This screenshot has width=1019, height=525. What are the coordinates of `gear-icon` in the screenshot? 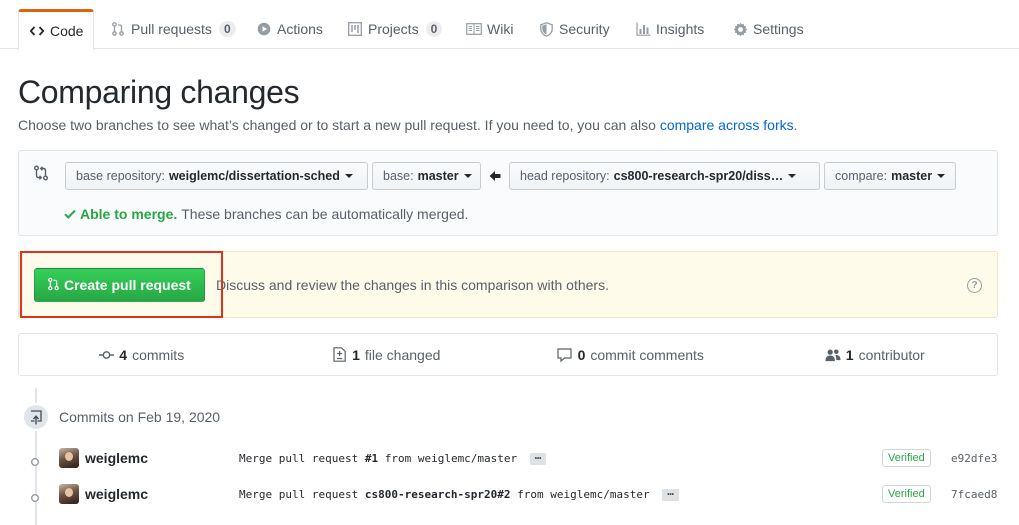 It's located at (740, 29).